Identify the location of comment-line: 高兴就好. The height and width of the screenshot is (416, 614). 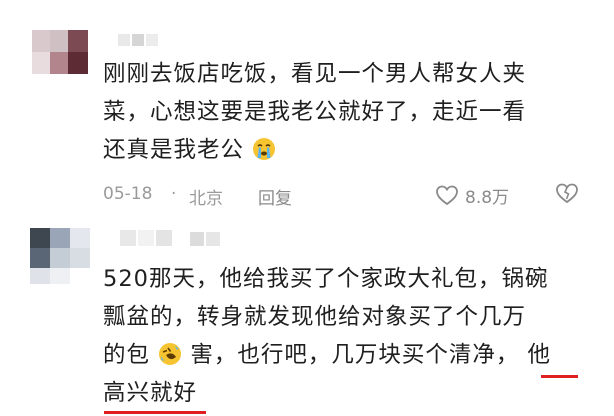
(150, 393).